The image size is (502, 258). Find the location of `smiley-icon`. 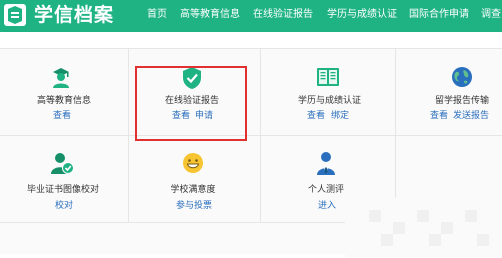

smiley-icon is located at coordinates (193, 163).